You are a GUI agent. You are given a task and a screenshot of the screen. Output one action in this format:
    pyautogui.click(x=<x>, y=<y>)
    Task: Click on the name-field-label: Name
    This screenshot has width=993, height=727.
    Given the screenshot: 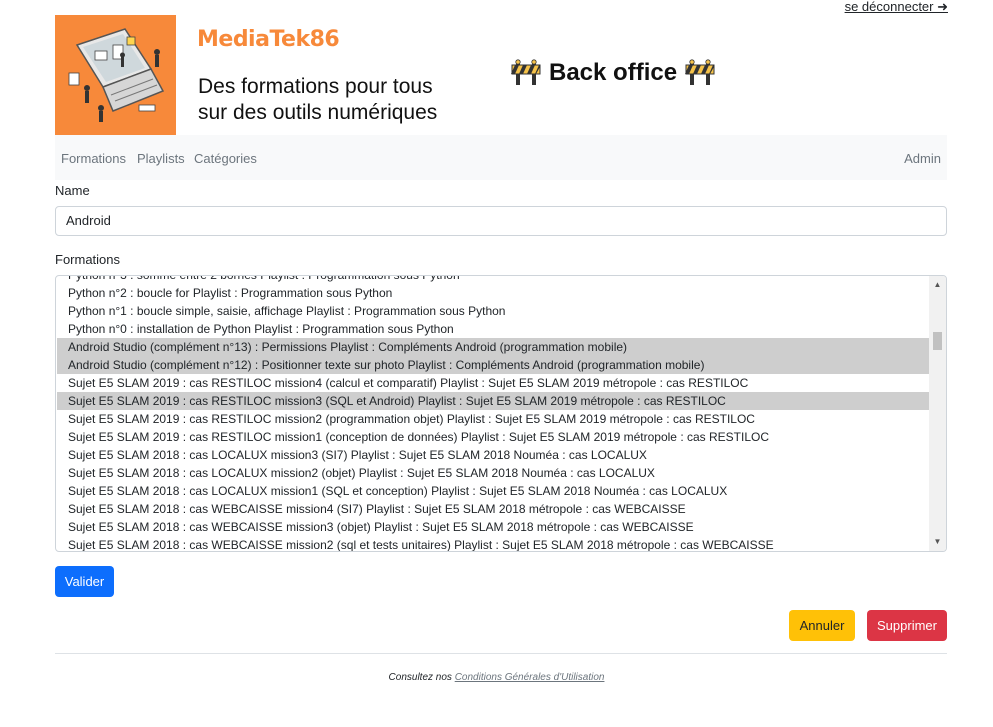 What is the action you would take?
    pyautogui.click(x=72, y=190)
    